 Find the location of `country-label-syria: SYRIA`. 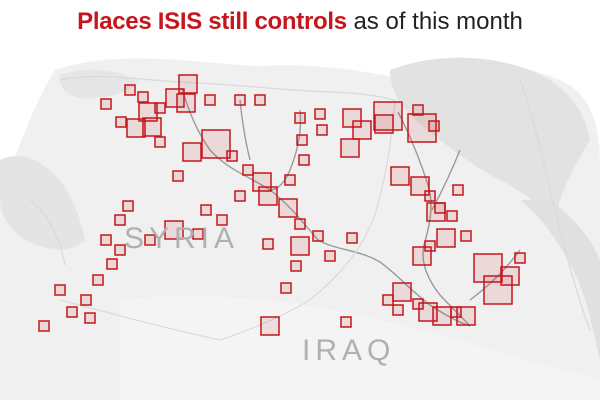

country-label-syria: SYRIA is located at coordinates (182, 238).